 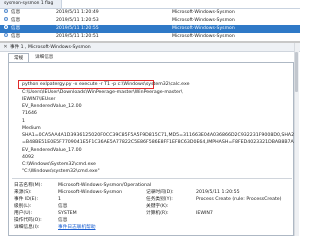 What do you see at coordinates (5, 47) in the screenshot?
I see `close-icon: ✕` at bounding box center [5, 47].